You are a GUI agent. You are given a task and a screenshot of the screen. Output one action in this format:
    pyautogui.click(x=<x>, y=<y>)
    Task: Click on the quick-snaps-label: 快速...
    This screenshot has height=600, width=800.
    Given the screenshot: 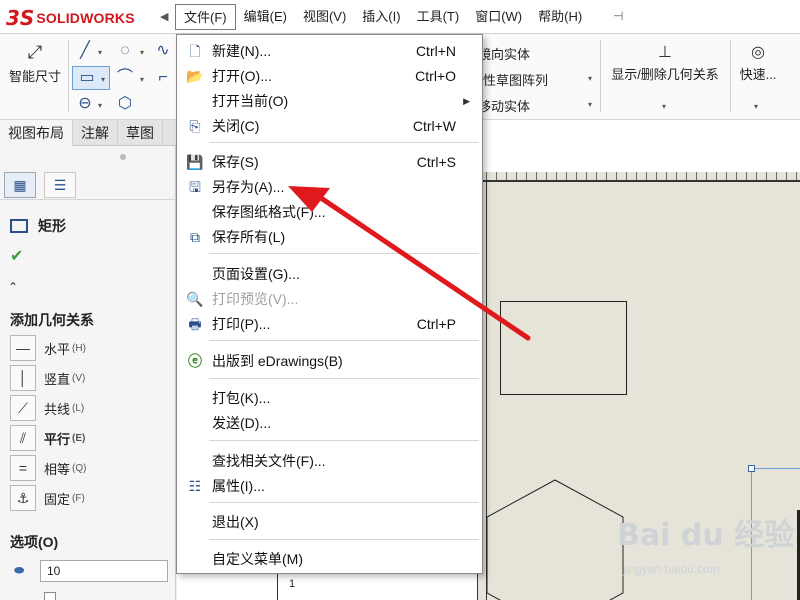 What is the action you would take?
    pyautogui.click(x=758, y=74)
    